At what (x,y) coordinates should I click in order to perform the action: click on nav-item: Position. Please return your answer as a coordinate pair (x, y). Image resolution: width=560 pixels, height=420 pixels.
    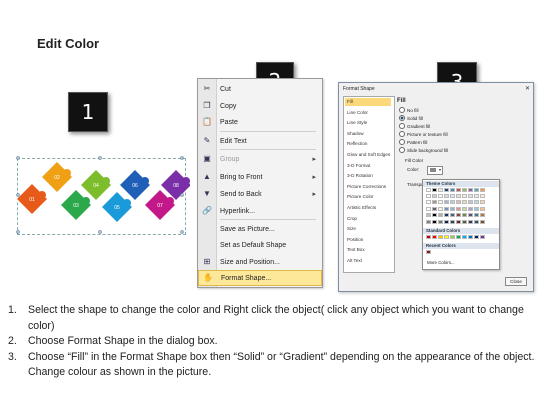
    Looking at the image, I should click on (355, 239).